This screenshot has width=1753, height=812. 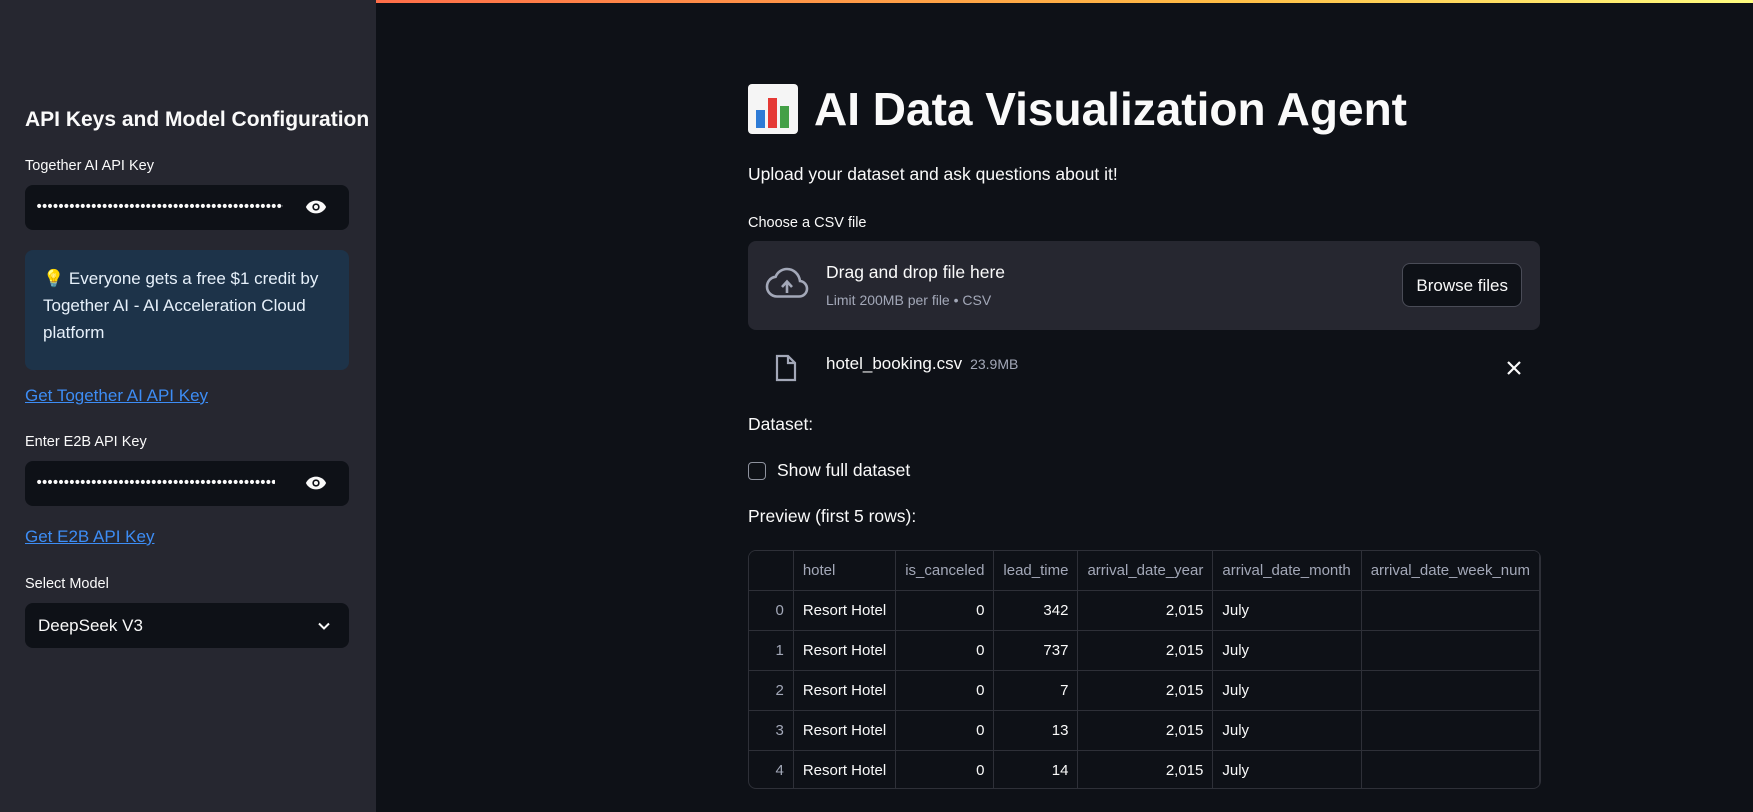 What do you see at coordinates (1036, 650) in the screenshot?
I see `table-cell: 737` at bounding box center [1036, 650].